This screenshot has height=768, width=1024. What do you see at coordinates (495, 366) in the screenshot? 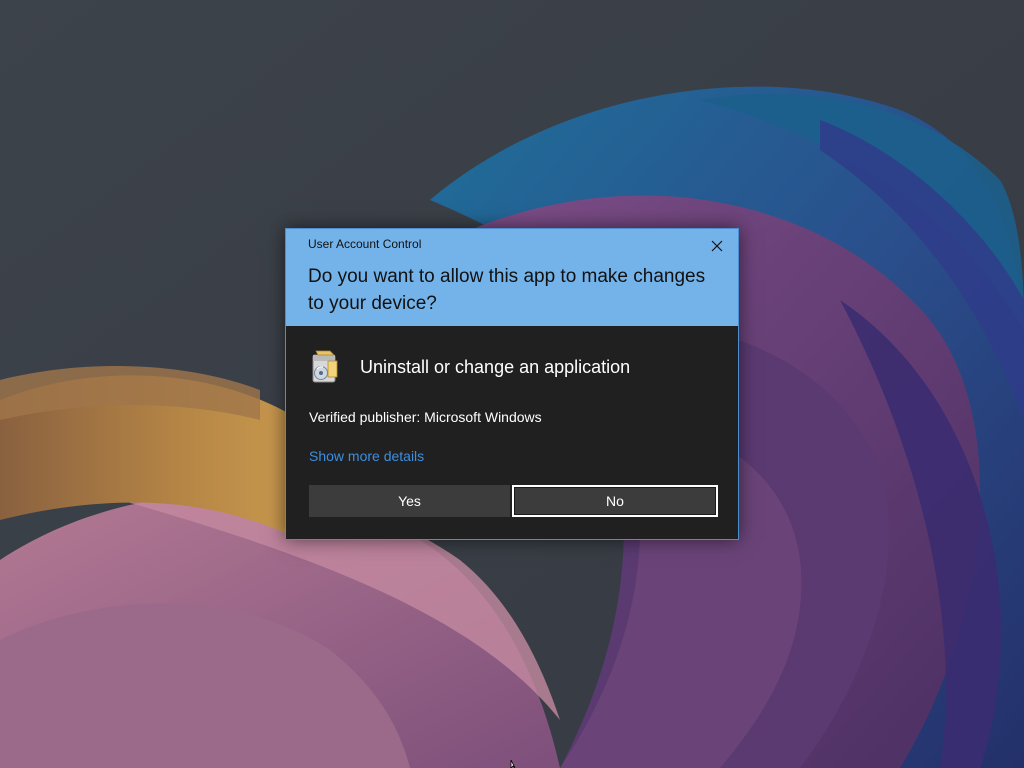
I see `app-name: Uninstall or change an application` at bounding box center [495, 366].